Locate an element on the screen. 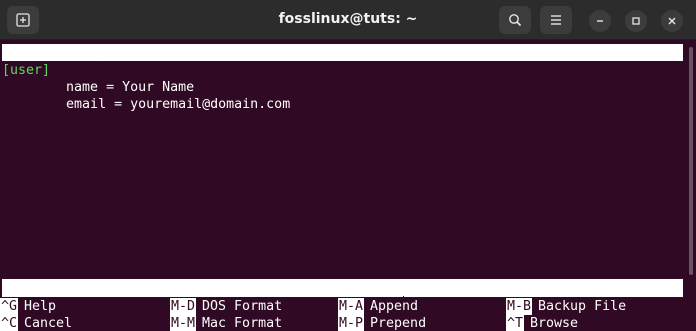 This screenshot has height=331, width=696. shortcut-label: Append is located at coordinates (394, 306).